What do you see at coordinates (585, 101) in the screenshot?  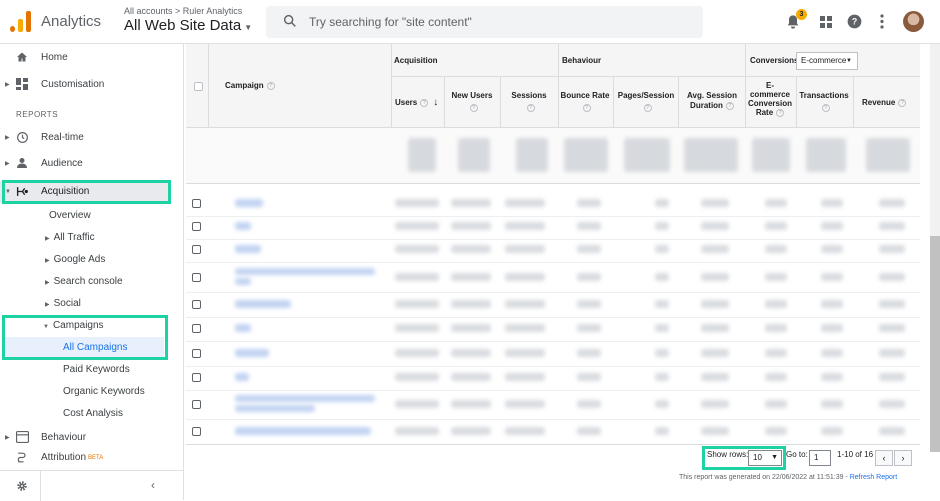 I see `bounce-rate-column-header: Bounce Rate?` at bounding box center [585, 101].